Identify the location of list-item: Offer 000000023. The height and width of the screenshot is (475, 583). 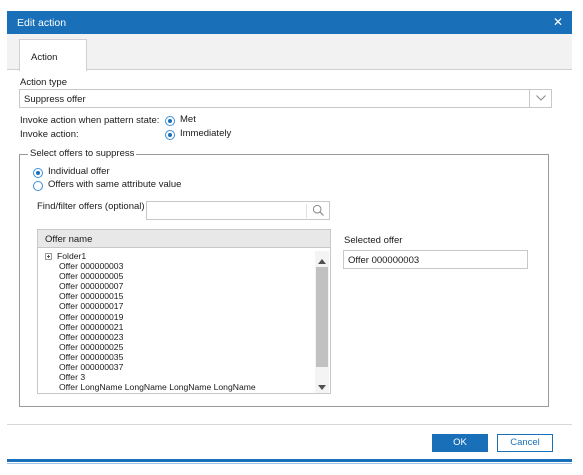
(175, 337).